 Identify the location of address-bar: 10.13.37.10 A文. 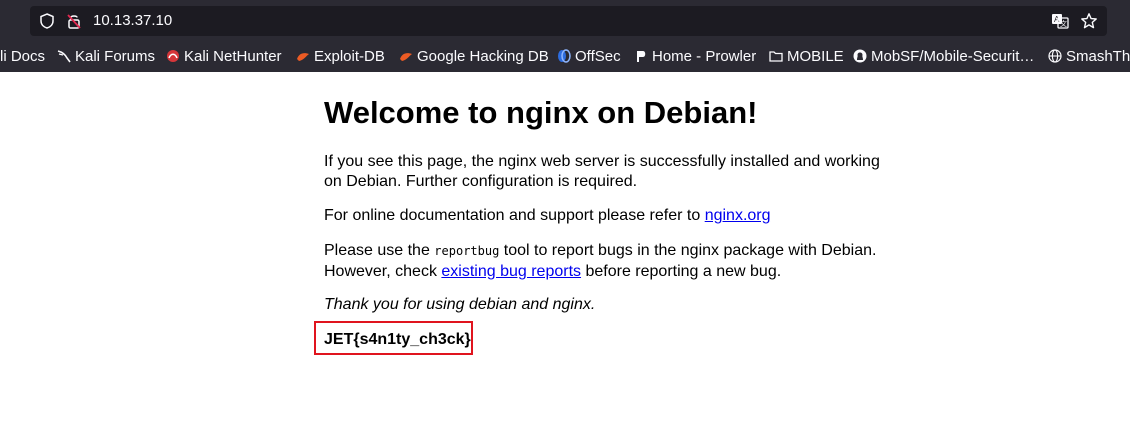
(568, 21).